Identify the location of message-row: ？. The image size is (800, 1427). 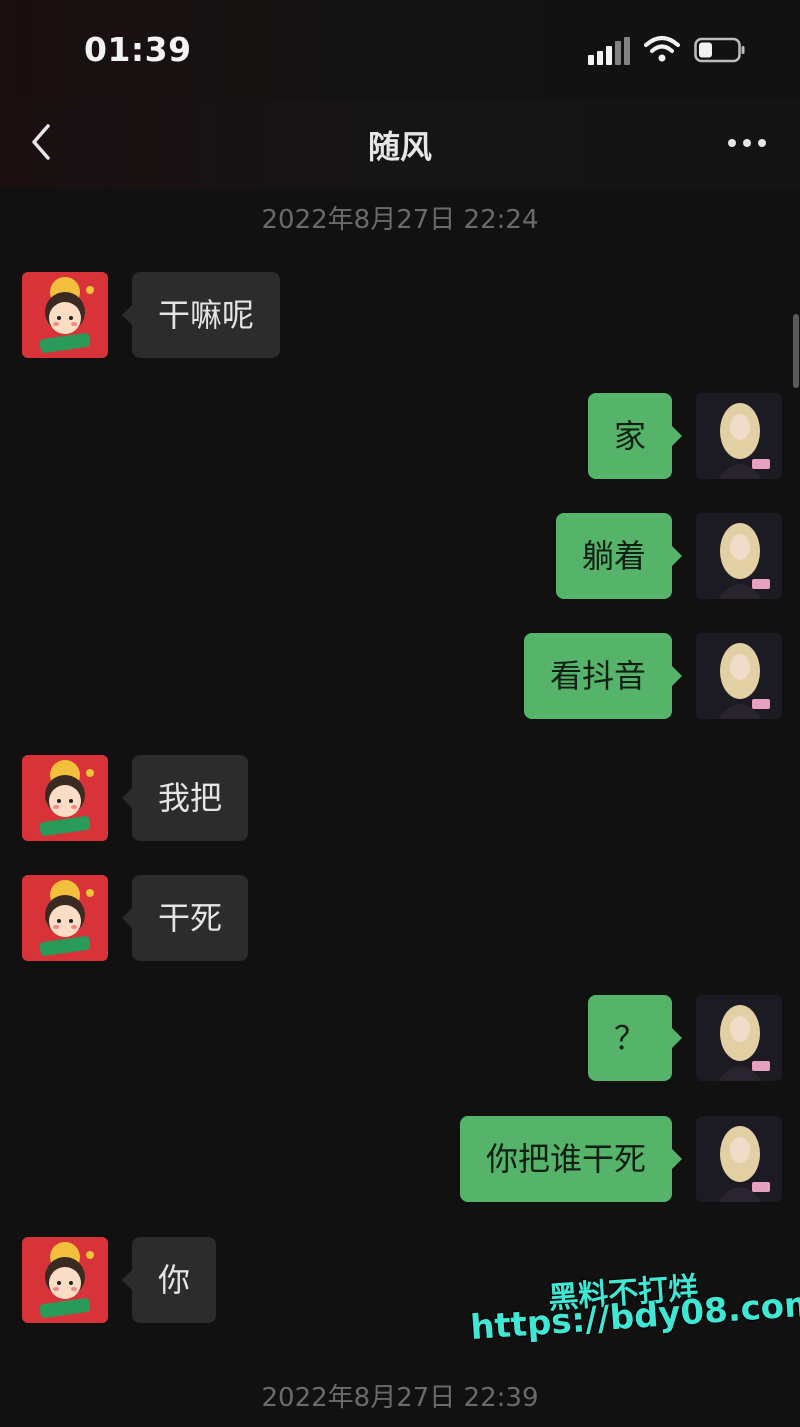
(400, 1039).